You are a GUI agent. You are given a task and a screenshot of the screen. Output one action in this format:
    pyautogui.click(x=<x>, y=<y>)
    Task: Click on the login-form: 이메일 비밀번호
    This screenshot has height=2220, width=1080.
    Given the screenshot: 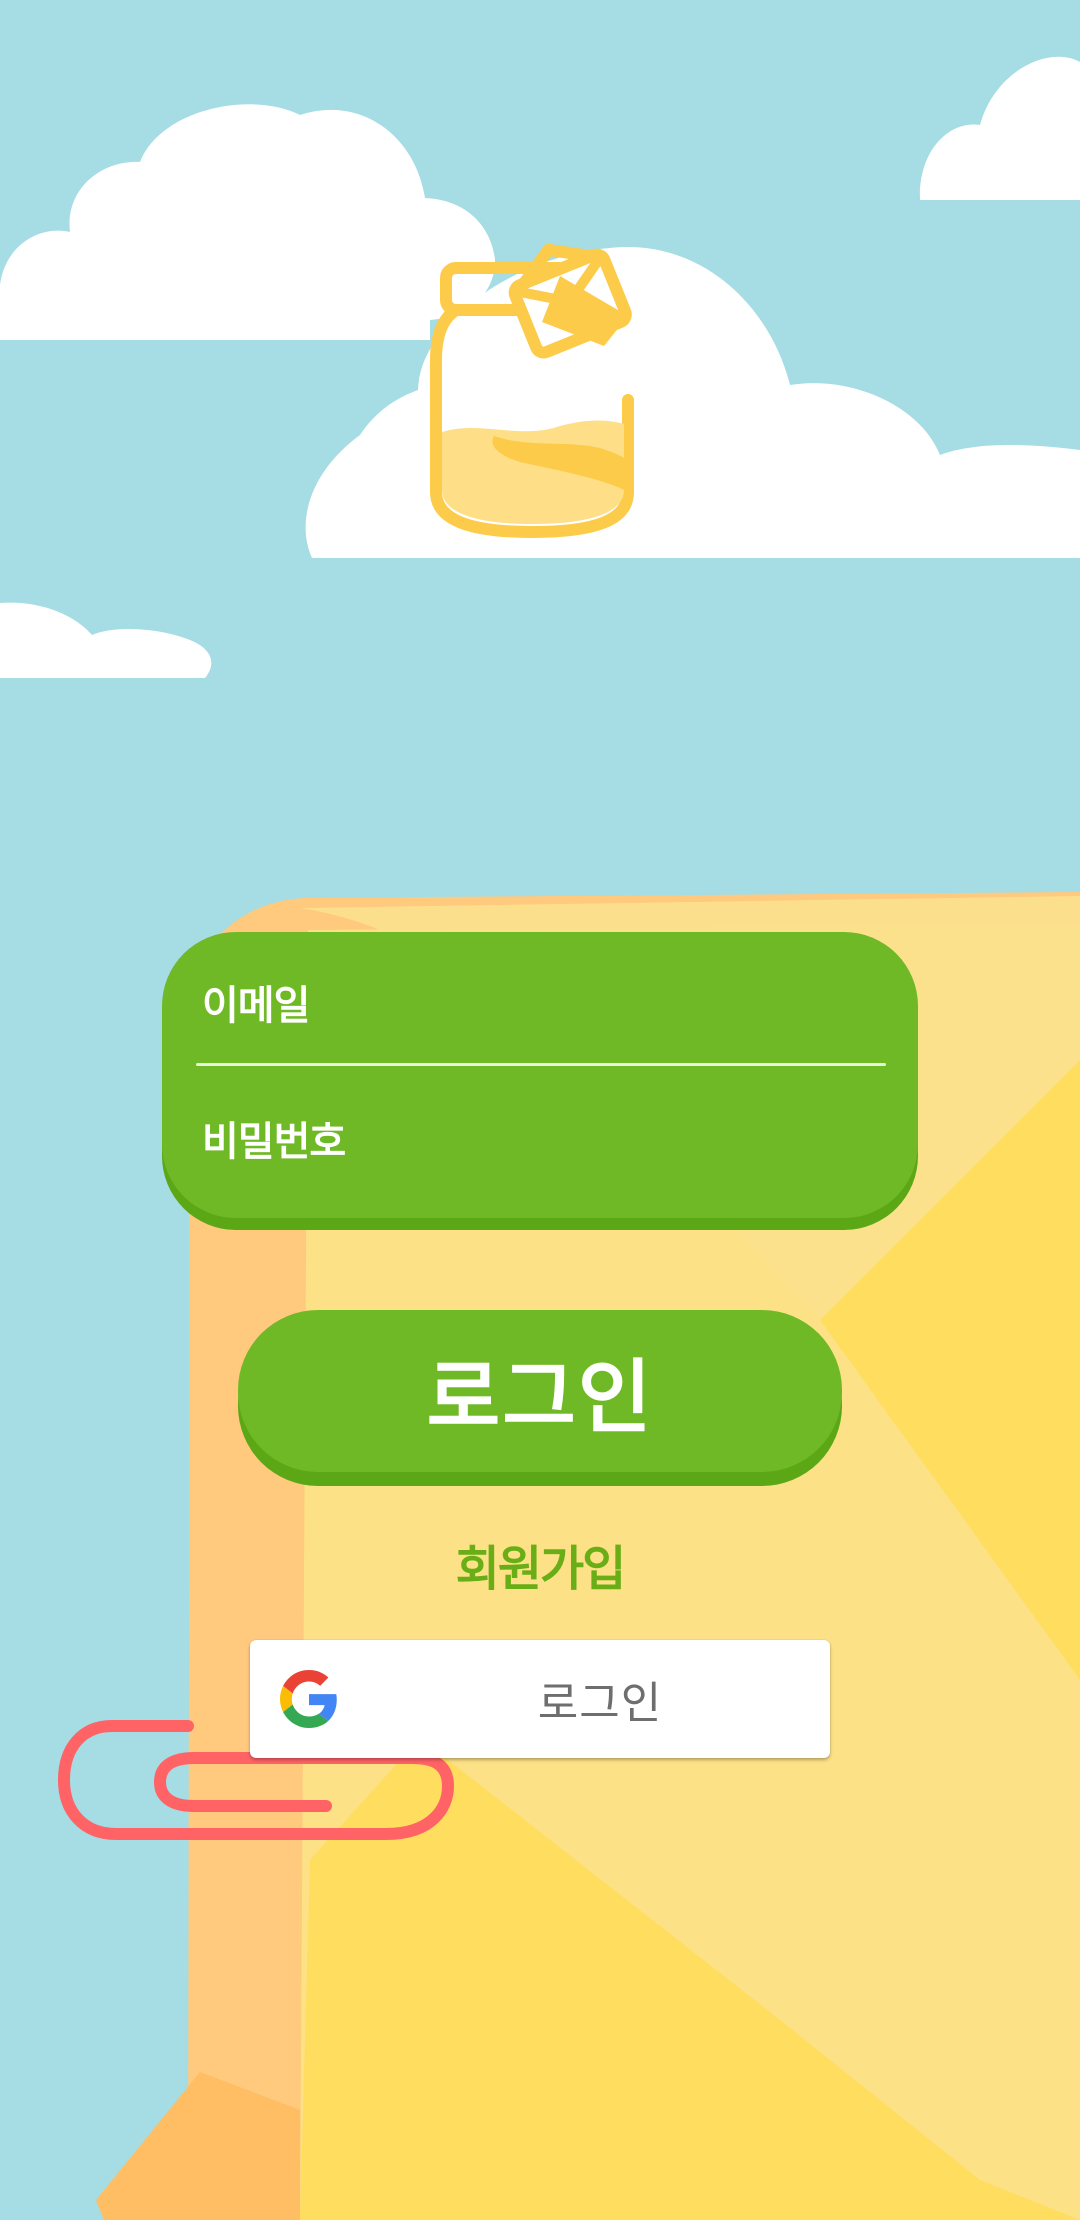 What is the action you would take?
    pyautogui.click(x=540, y=1075)
    